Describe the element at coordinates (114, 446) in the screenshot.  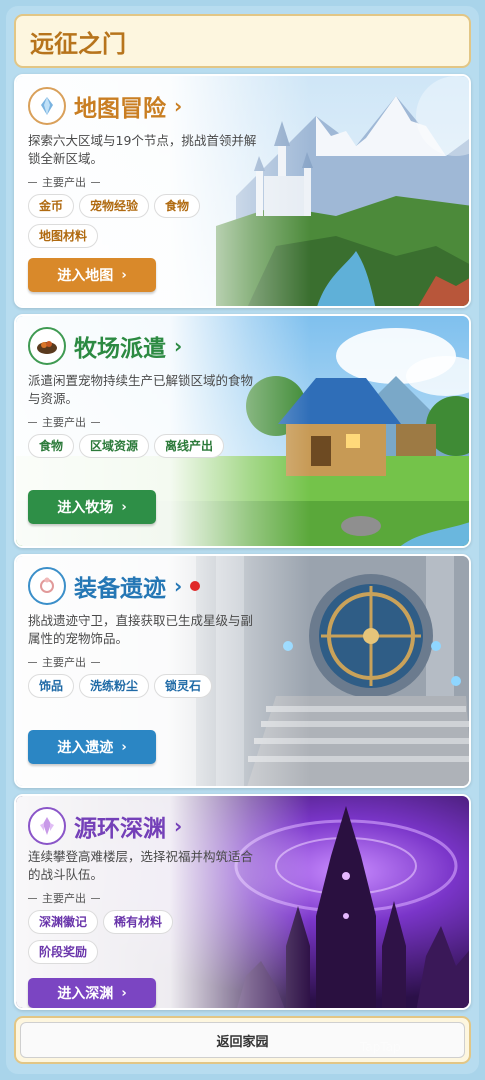
I see `output-tag: 区域资源` at that location.